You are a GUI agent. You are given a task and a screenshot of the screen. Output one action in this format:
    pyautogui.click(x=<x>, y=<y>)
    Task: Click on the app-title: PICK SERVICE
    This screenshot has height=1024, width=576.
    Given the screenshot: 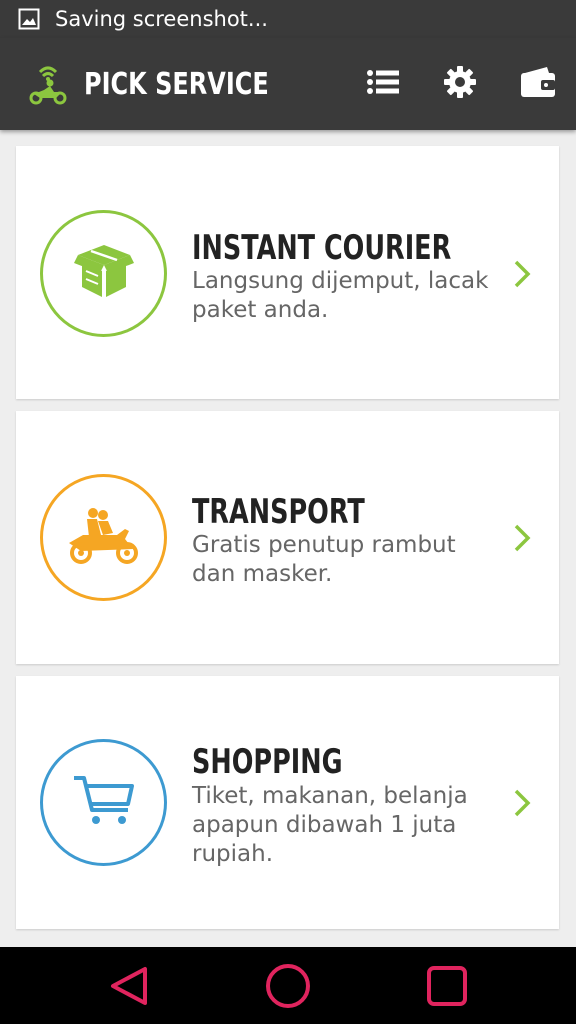 What is the action you would take?
    pyautogui.click(x=176, y=84)
    